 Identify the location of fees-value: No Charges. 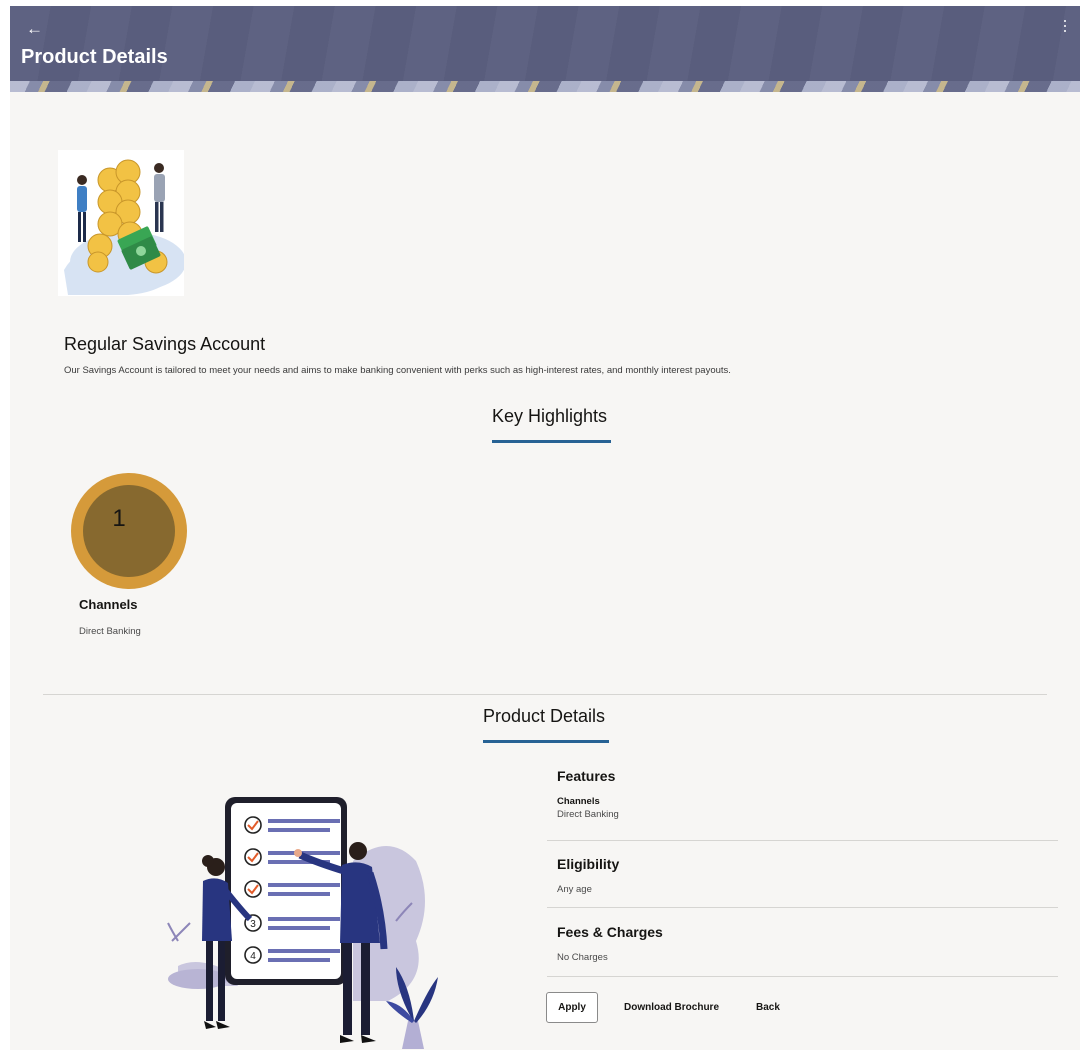
(582, 957).